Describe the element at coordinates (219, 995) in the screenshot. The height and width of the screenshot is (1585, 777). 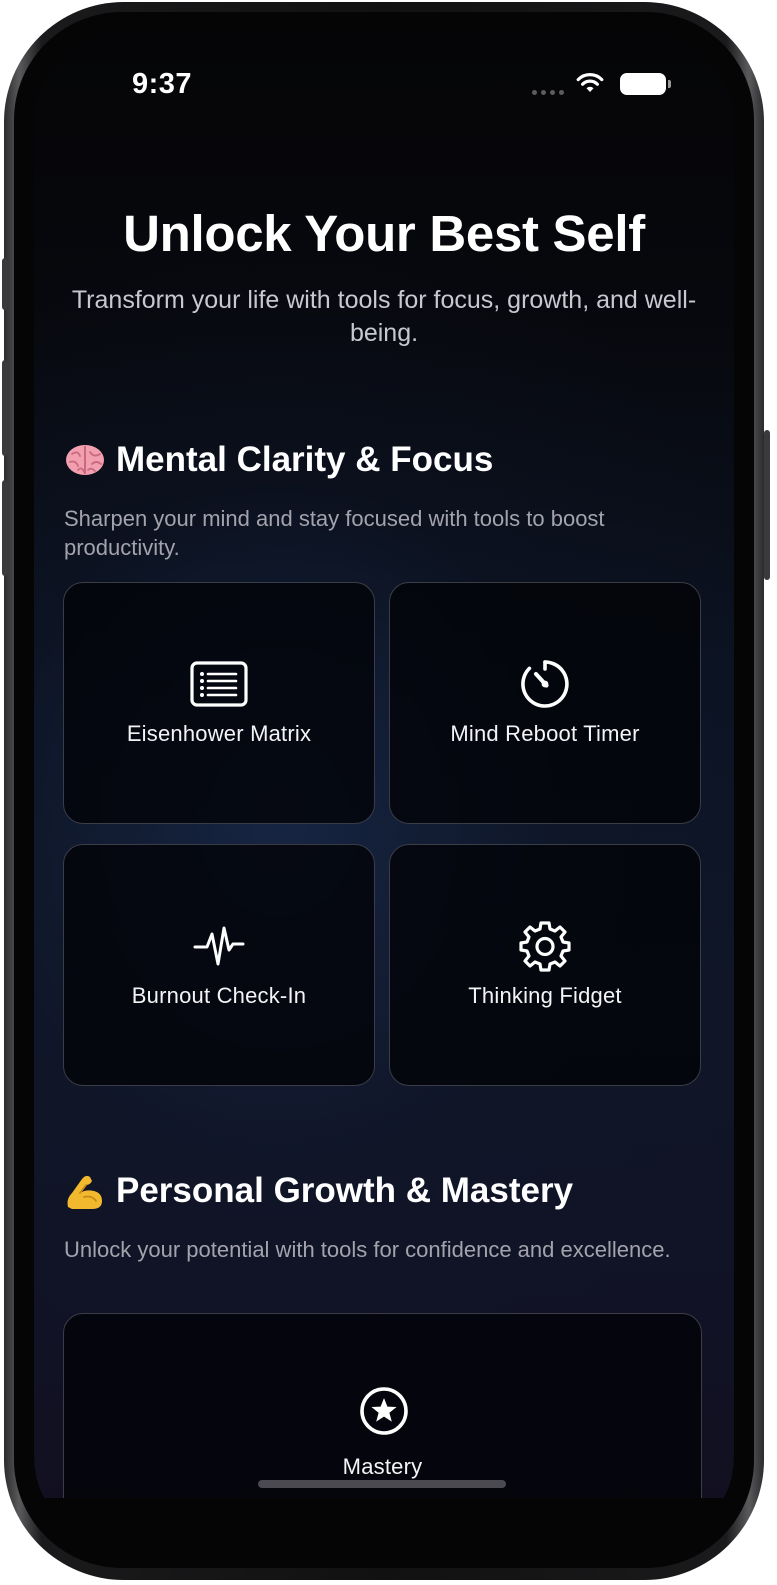
I see `tool-label: Burnout Check-In` at that location.